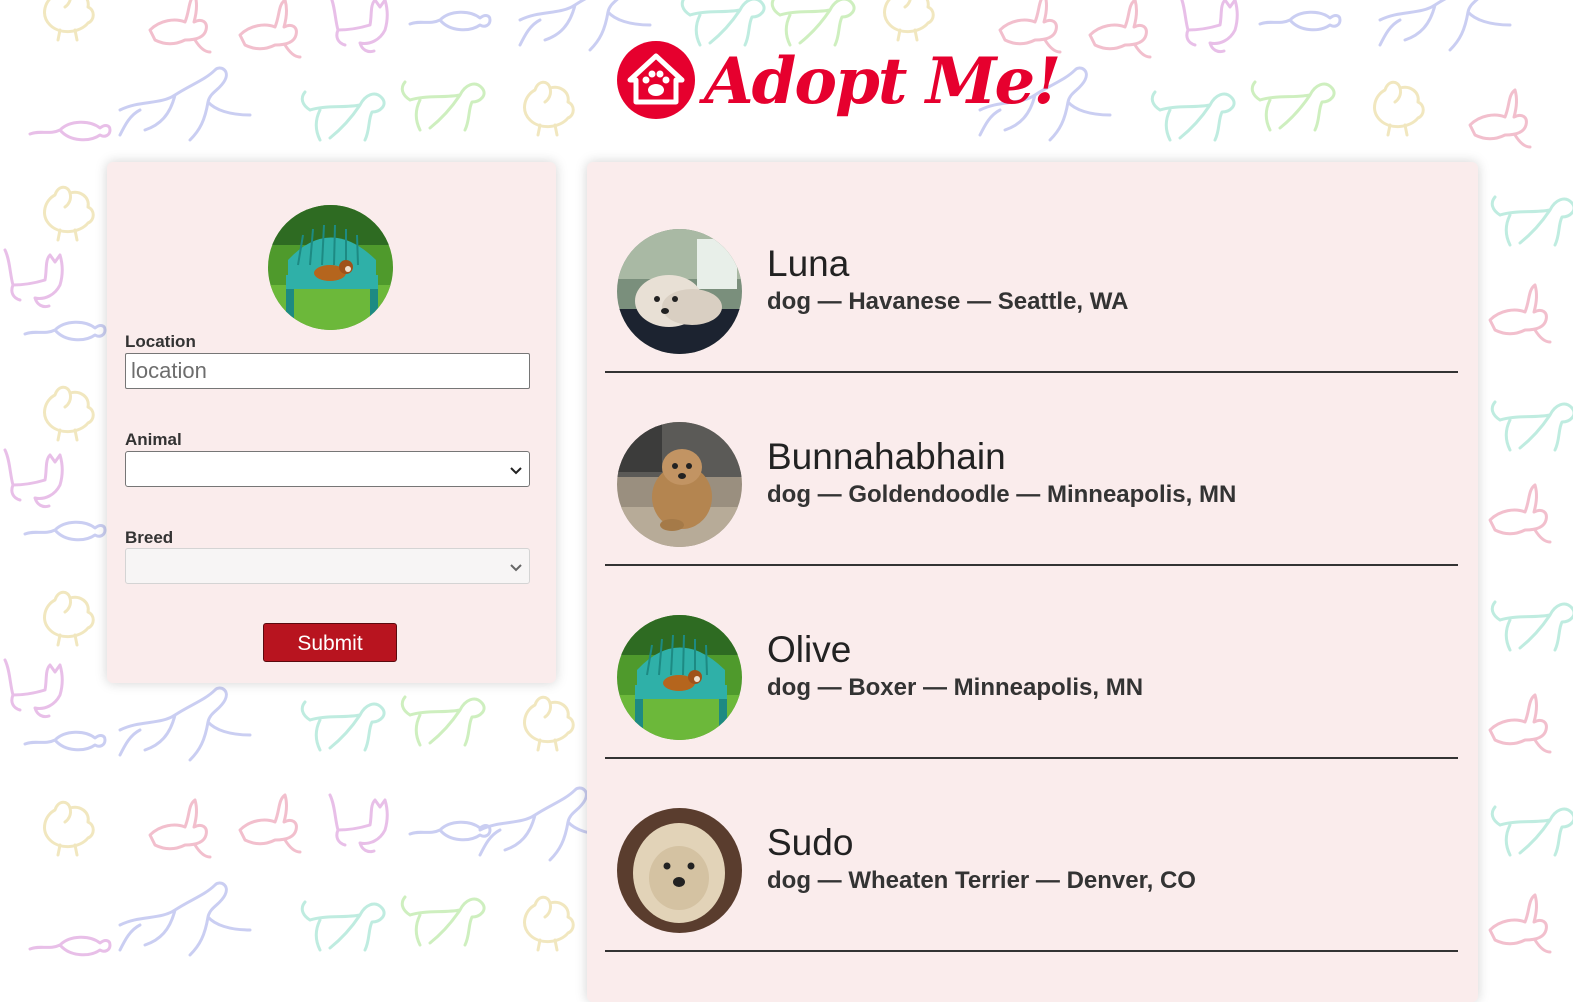  Describe the element at coordinates (331, 422) in the screenshot. I see `search-form: Location Animal Breed Submit` at that location.